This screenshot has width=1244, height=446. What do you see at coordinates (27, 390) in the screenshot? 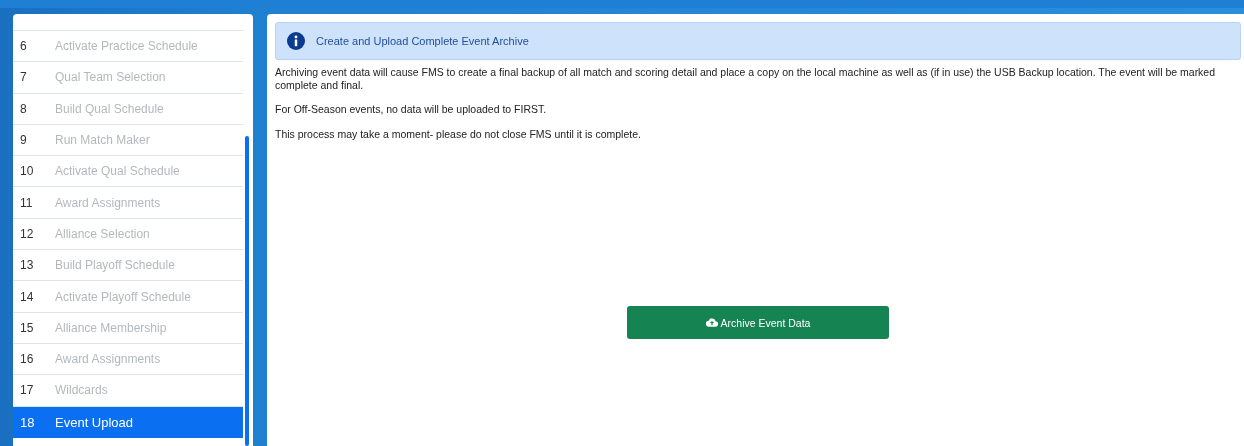
I see `step-number: 17` at bounding box center [27, 390].